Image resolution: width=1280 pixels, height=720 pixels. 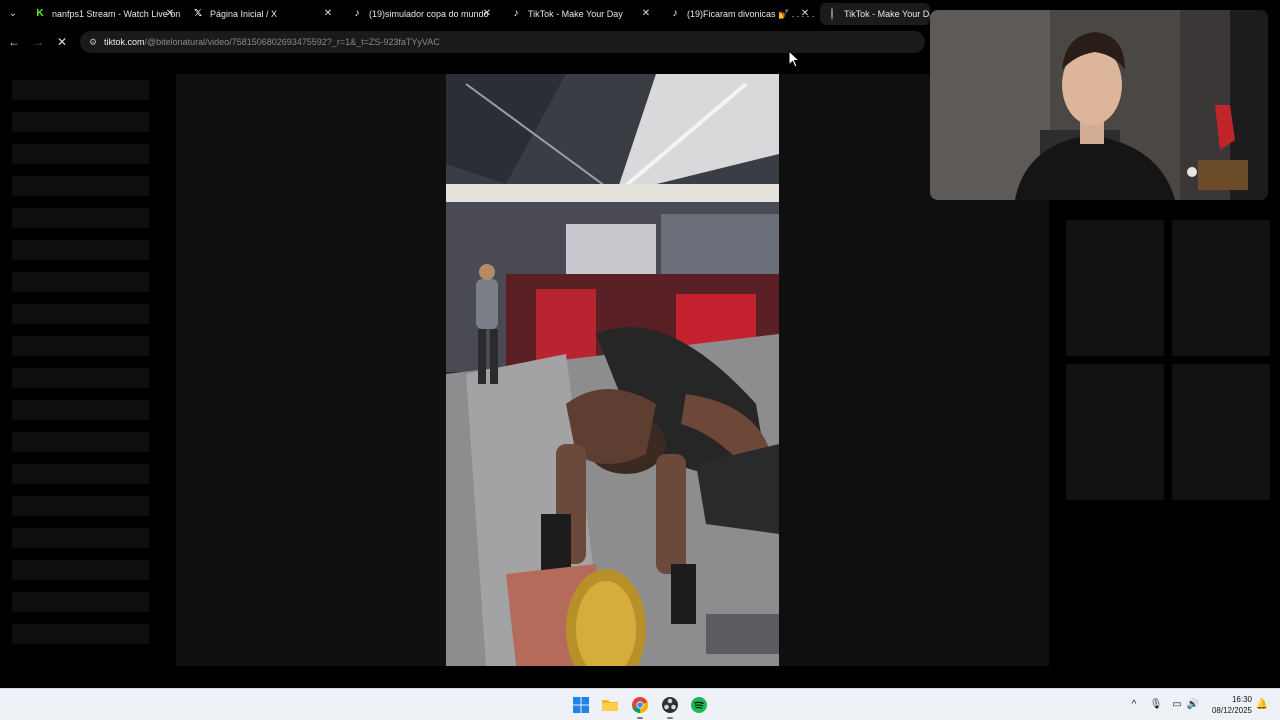 What do you see at coordinates (40, 13) in the screenshot?
I see `kick-icon: K` at bounding box center [40, 13].